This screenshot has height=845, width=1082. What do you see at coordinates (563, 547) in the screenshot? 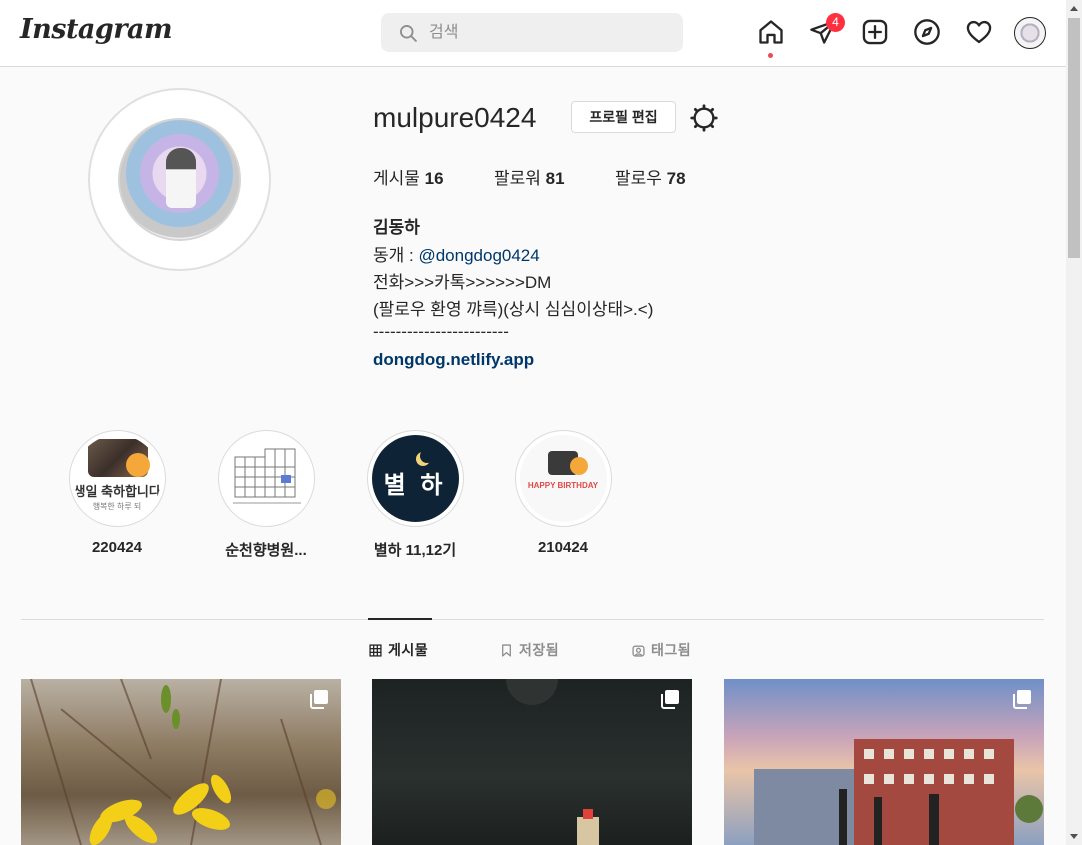
I see `highlight-label: 210424` at bounding box center [563, 547].